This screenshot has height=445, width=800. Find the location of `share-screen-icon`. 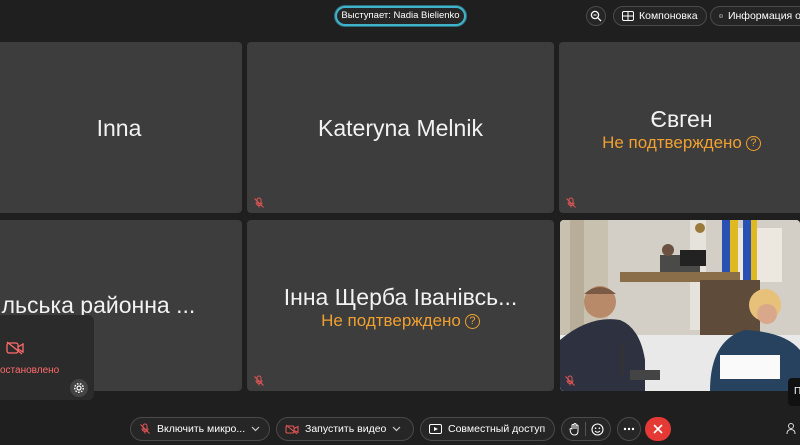

share-screen-icon is located at coordinates (435, 428).